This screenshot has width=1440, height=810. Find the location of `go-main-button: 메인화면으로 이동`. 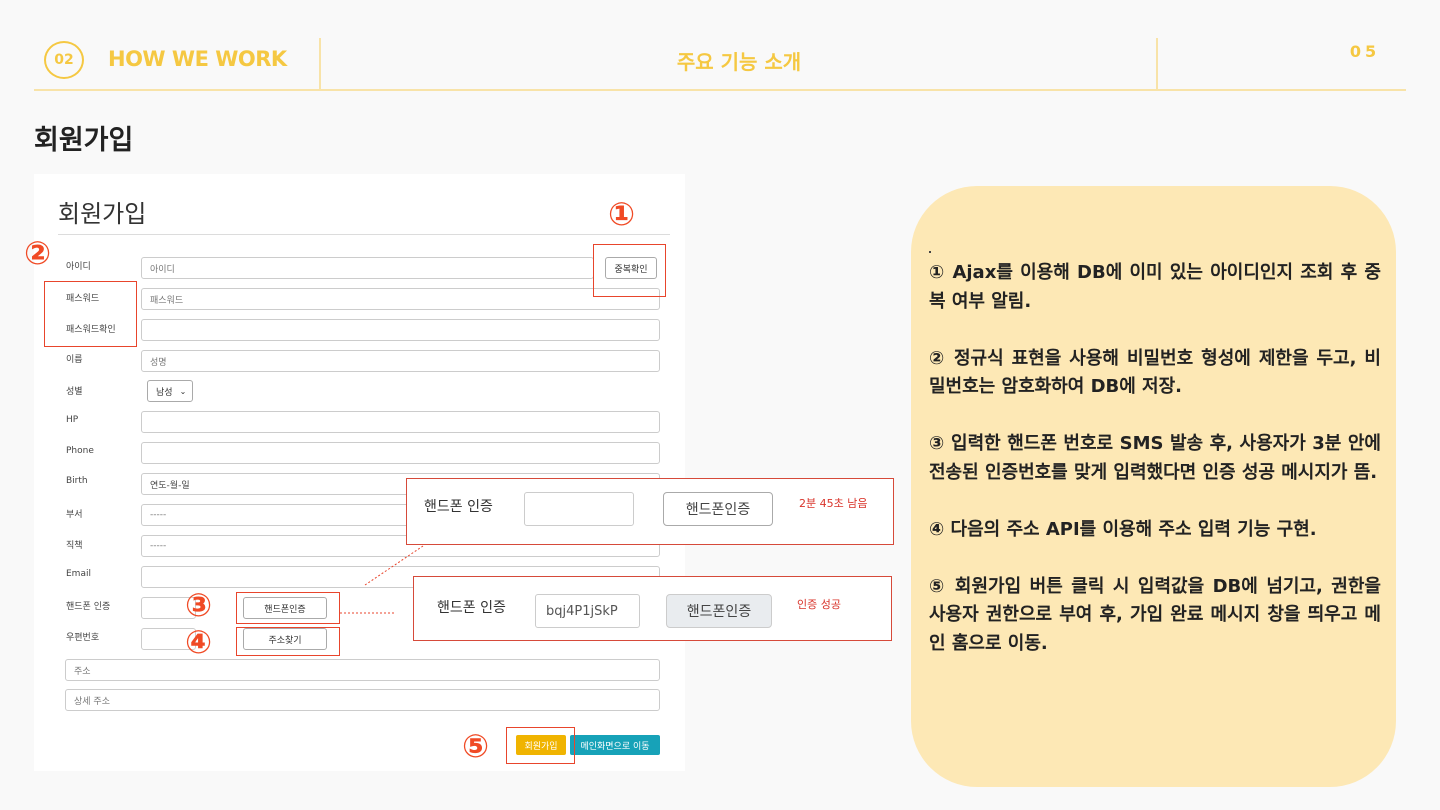

go-main-button: 메인화면으로 이동 is located at coordinates (615, 745).